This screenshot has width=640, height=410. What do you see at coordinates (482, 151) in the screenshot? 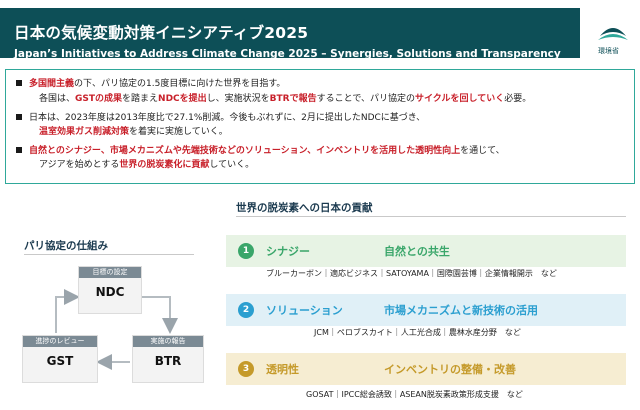
I see `body-text: を通じて、` at bounding box center [482, 151].